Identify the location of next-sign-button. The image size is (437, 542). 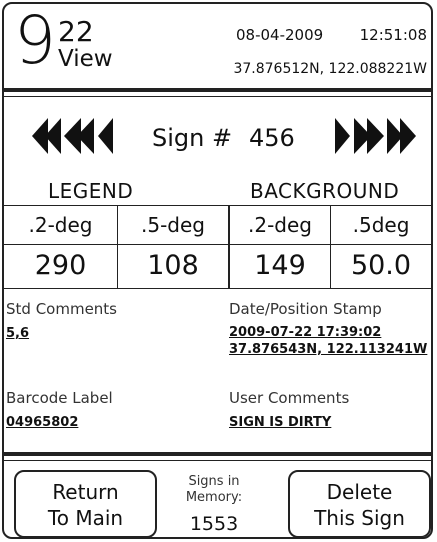
(375, 136).